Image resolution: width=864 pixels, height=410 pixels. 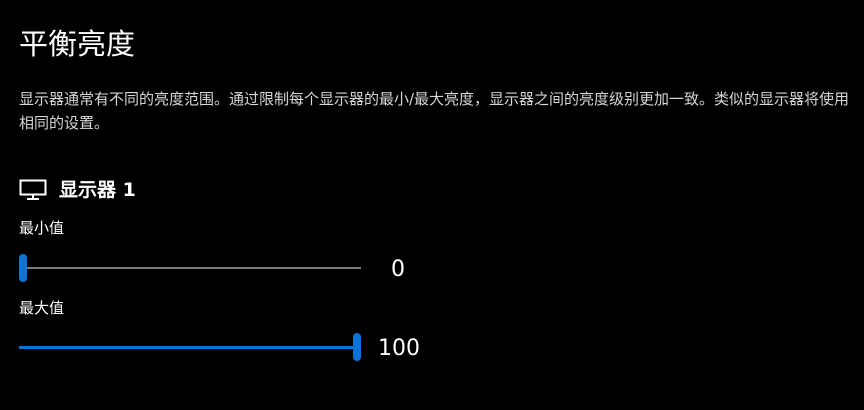 I want to click on max-slider-label: 最大值, so click(x=42, y=308).